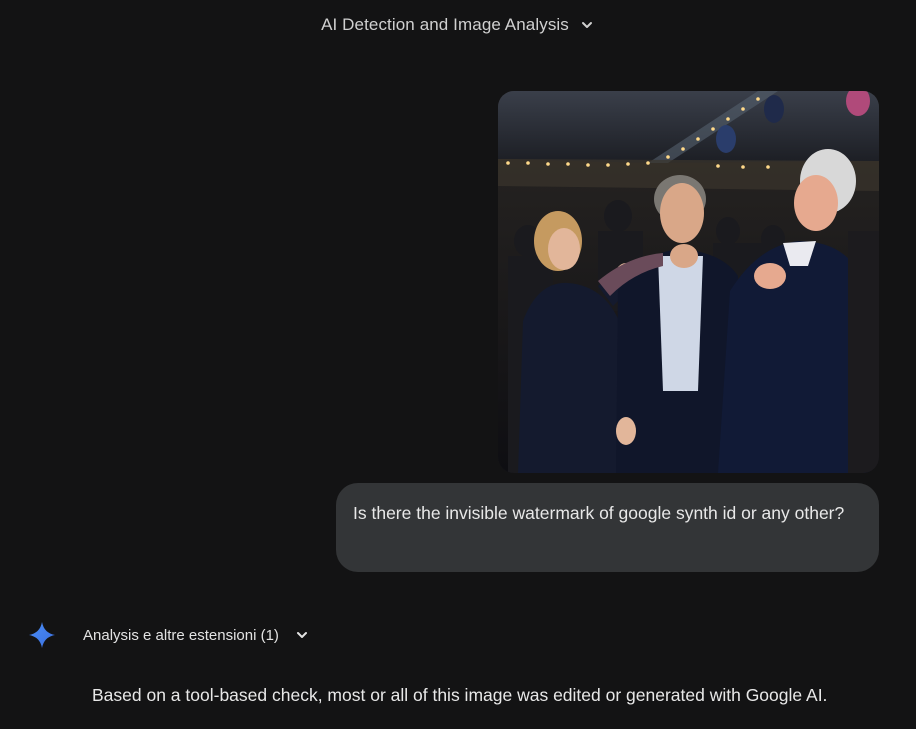  What do you see at coordinates (181, 635) in the screenshot?
I see `extensions-toggle-label: Analysis e altre estensioni (1)` at bounding box center [181, 635].